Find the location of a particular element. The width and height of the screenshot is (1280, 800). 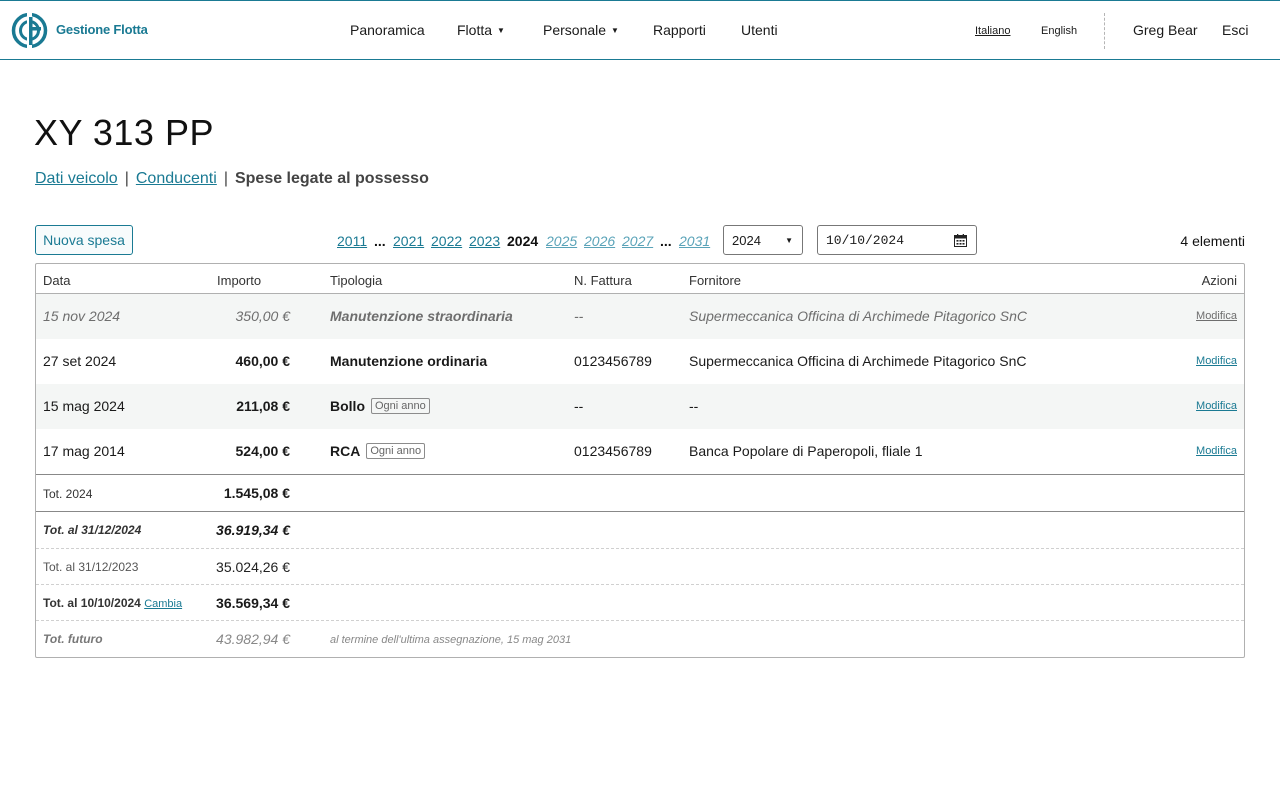

item-count: 4 elementi is located at coordinates (1212, 241).